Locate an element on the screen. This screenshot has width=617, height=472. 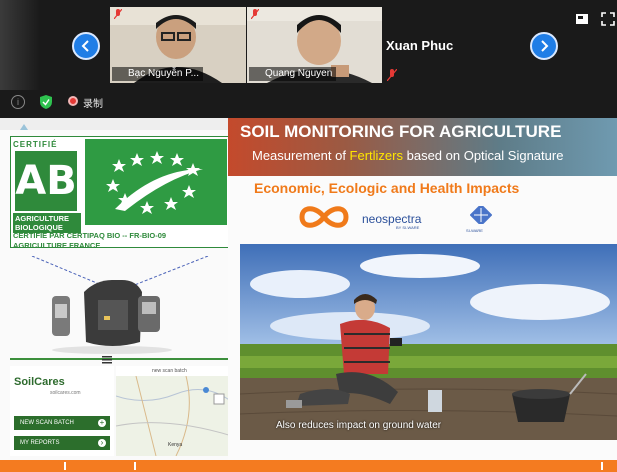
neospectra-logo: neospectra is located at coordinates (392, 219).